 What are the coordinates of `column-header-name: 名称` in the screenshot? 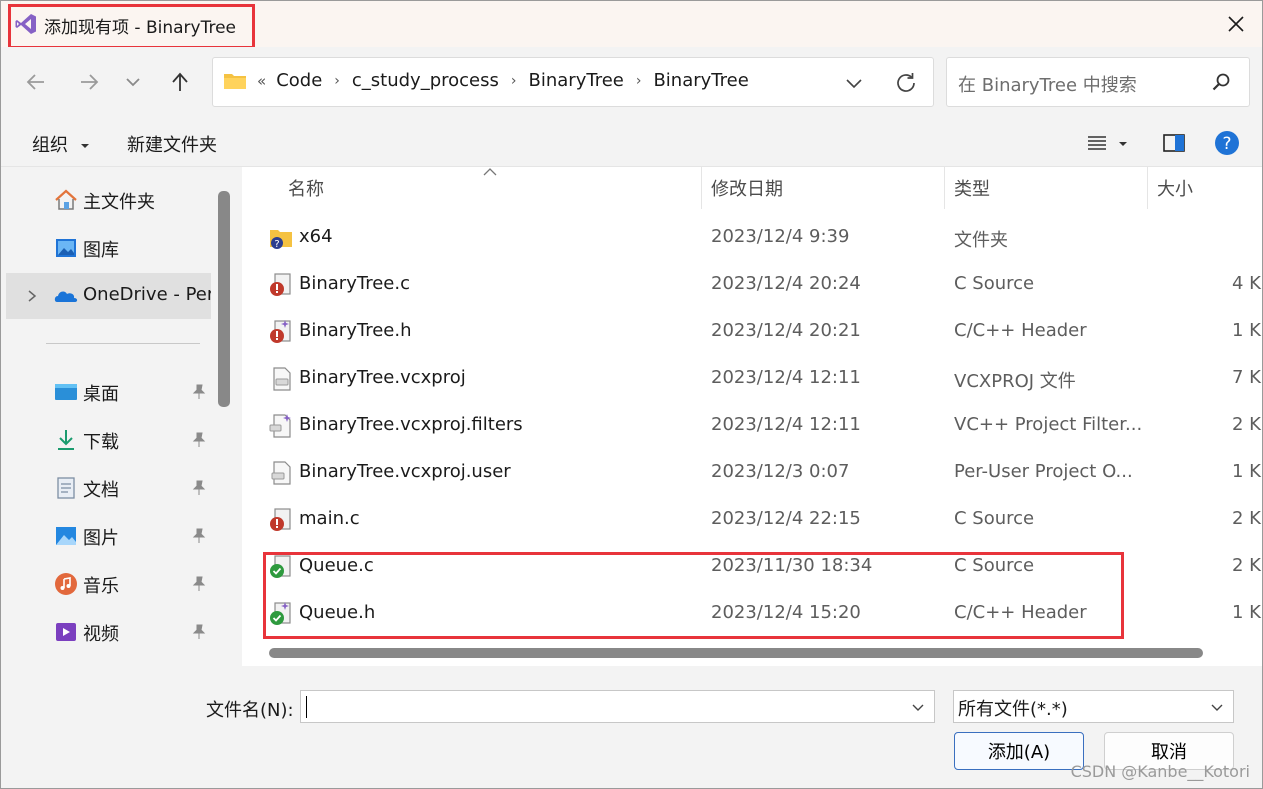 It's located at (306, 188).